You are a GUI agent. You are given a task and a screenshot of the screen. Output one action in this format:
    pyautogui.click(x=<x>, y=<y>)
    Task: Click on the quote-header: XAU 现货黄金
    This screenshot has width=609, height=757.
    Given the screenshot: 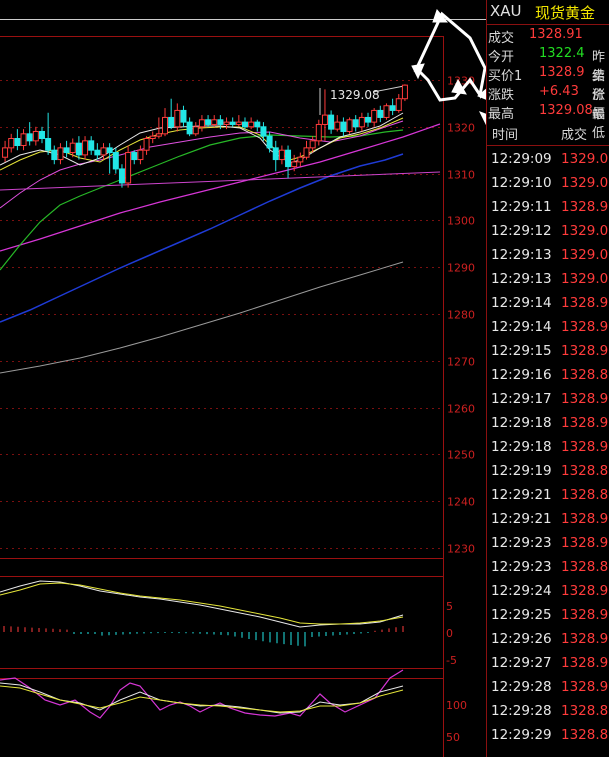 What is the action you would take?
    pyautogui.click(x=548, y=12)
    